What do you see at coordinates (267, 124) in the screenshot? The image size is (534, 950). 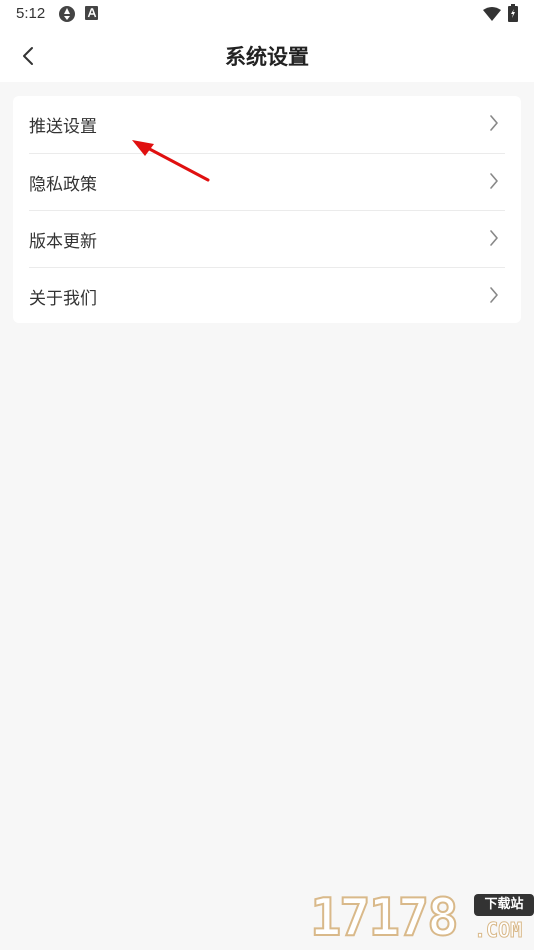 I see `settings-item-push: 推送设置` at bounding box center [267, 124].